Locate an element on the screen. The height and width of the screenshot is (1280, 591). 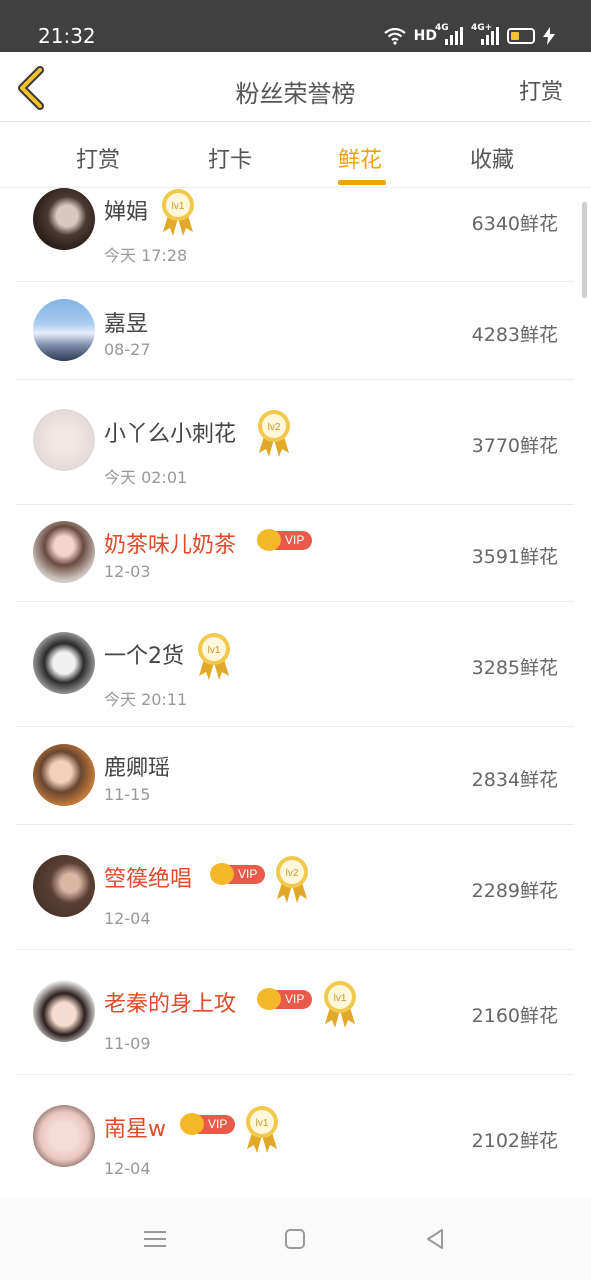
status-bar: 21:32 HD 4G 4G+ is located at coordinates (295, 26).